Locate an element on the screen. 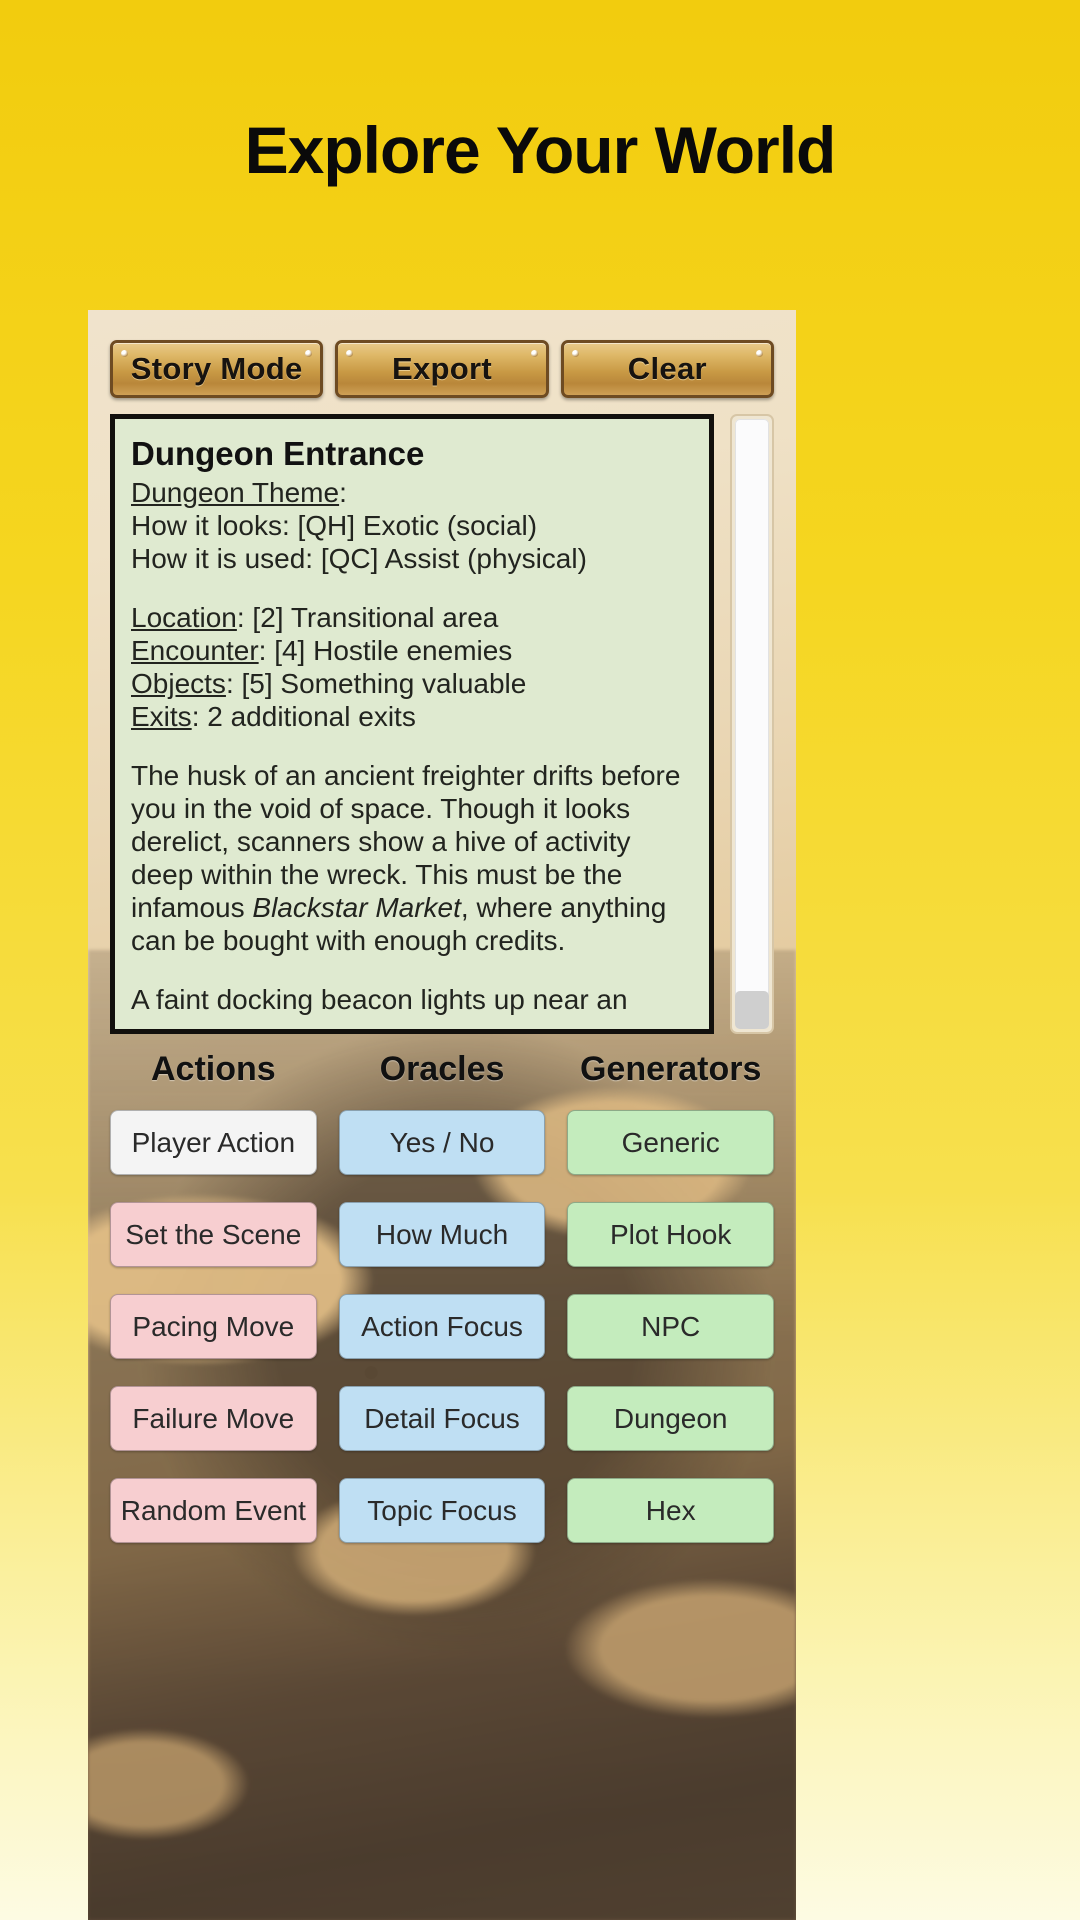  button-label: Plot Hook is located at coordinates (670, 1234).